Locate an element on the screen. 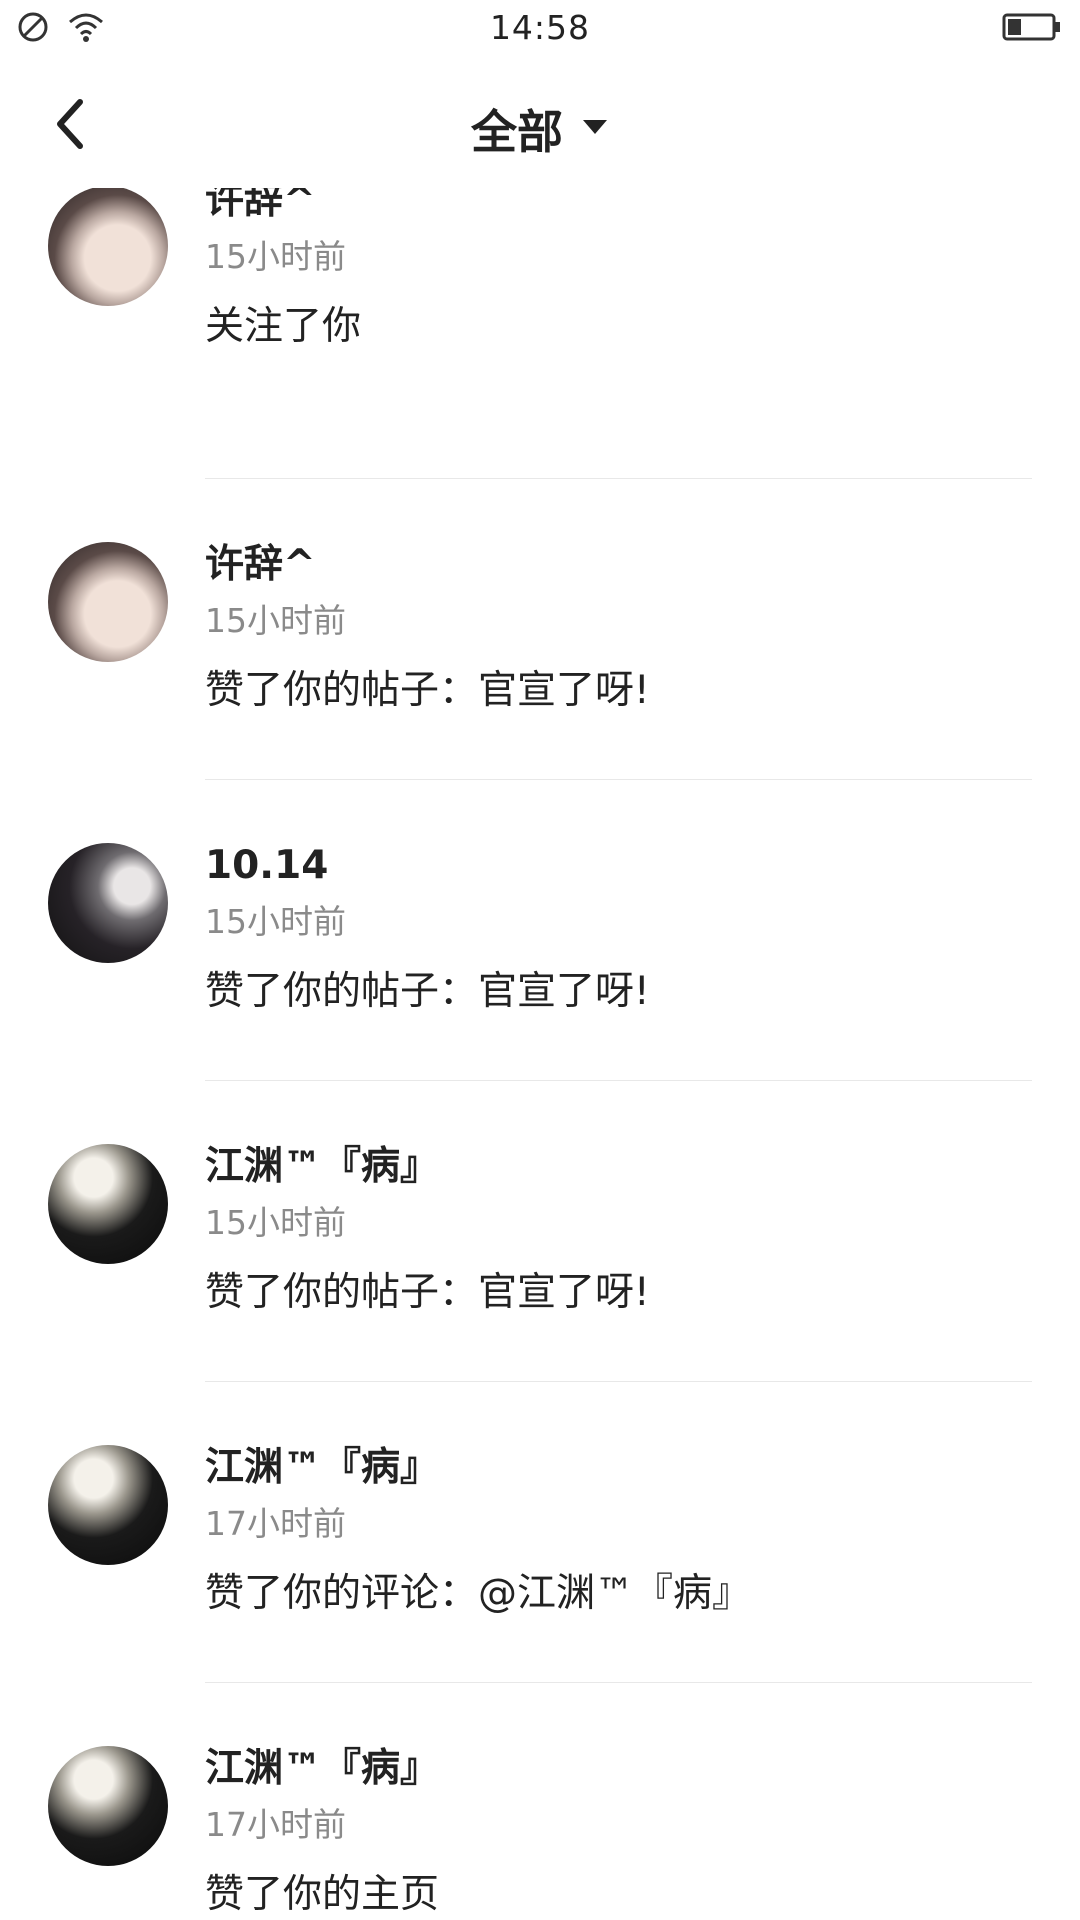 The image size is (1080, 1920). battery-icon is located at coordinates (1032, 29).